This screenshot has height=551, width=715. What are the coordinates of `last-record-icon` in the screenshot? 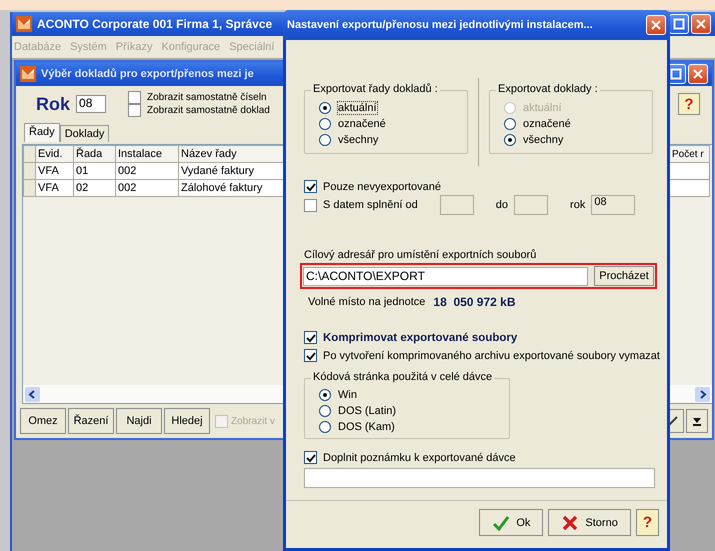 It's located at (697, 421).